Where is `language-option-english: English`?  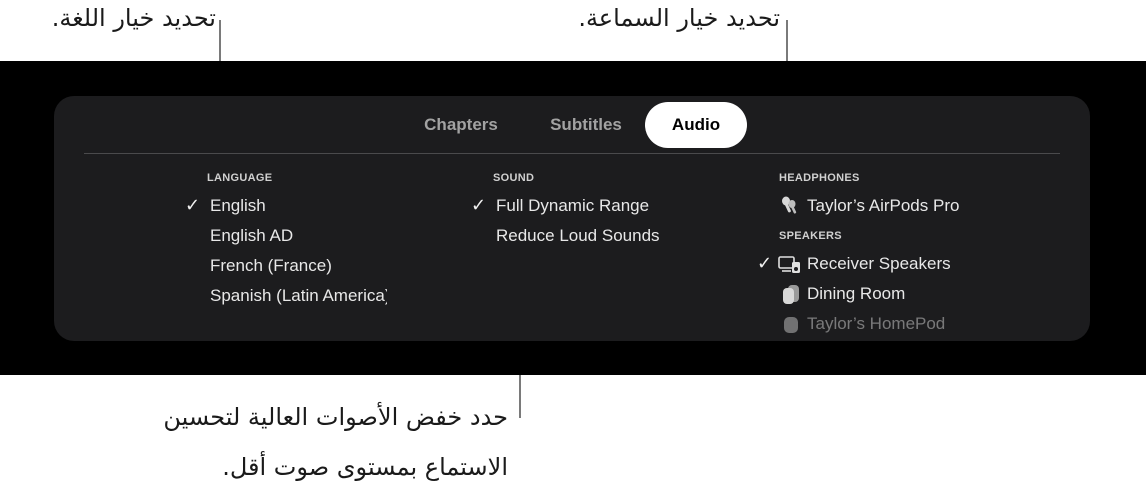 language-option-english: English is located at coordinates (238, 206).